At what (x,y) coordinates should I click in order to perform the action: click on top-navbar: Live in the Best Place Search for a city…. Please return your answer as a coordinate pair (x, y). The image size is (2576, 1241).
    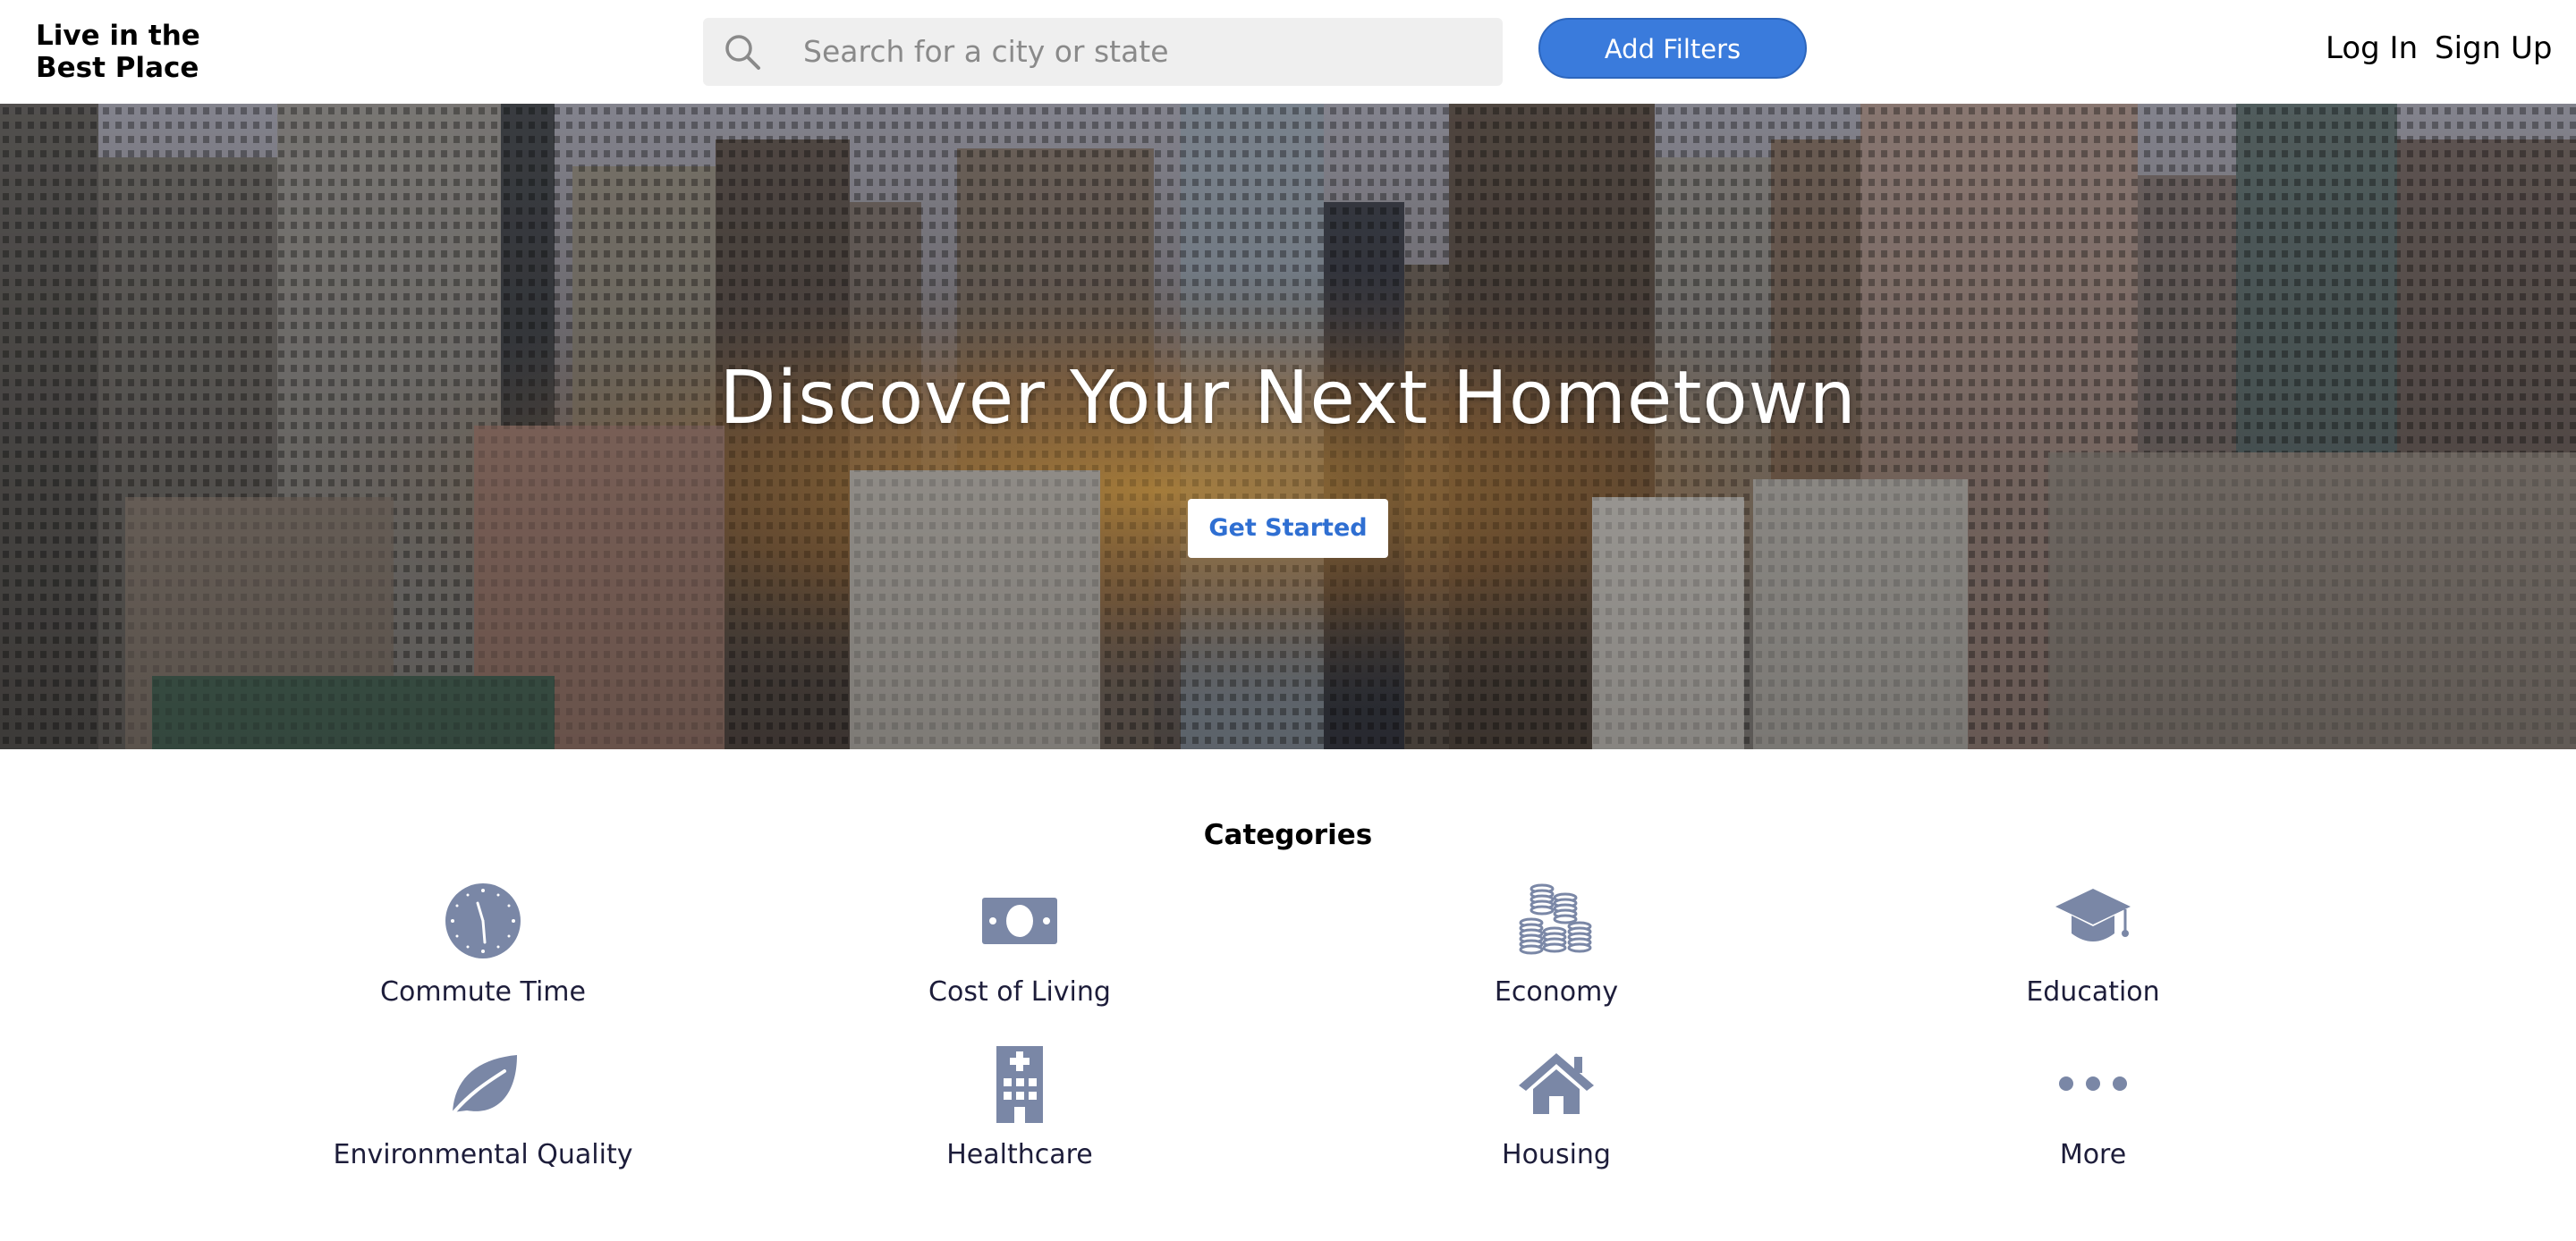
    Looking at the image, I should click on (1288, 52).